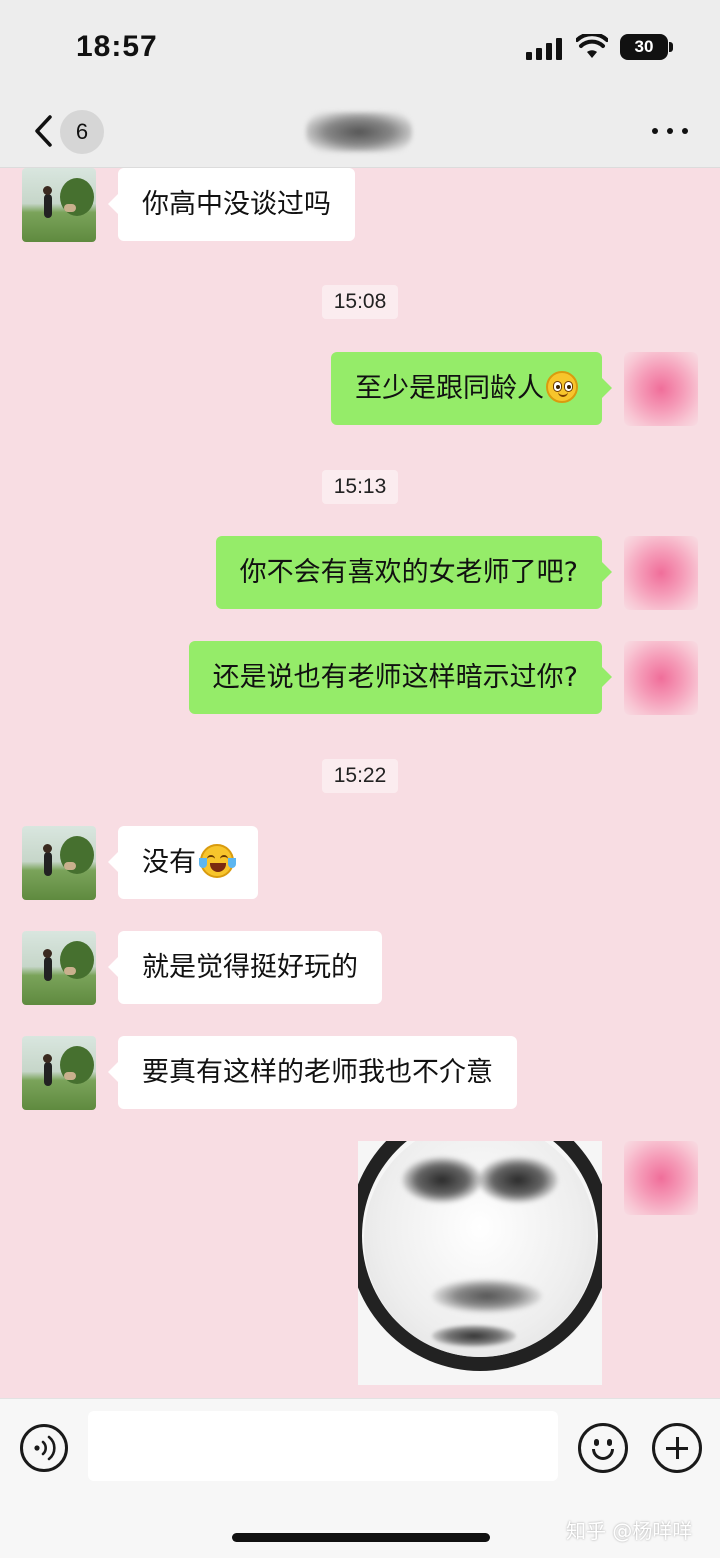 The width and height of the screenshot is (720, 1558). Describe the element at coordinates (317, 1072) in the screenshot. I see `message-text: 要真有这样的老师我也不介意` at that location.